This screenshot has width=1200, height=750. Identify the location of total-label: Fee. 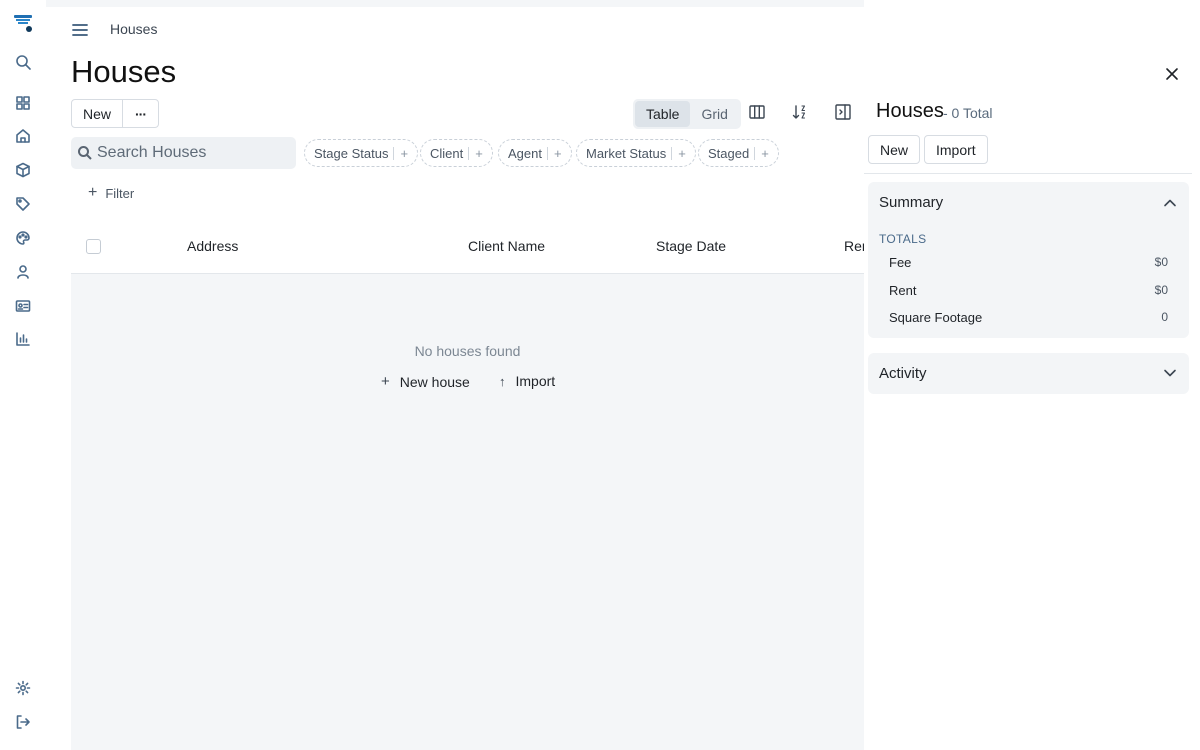
(900, 262).